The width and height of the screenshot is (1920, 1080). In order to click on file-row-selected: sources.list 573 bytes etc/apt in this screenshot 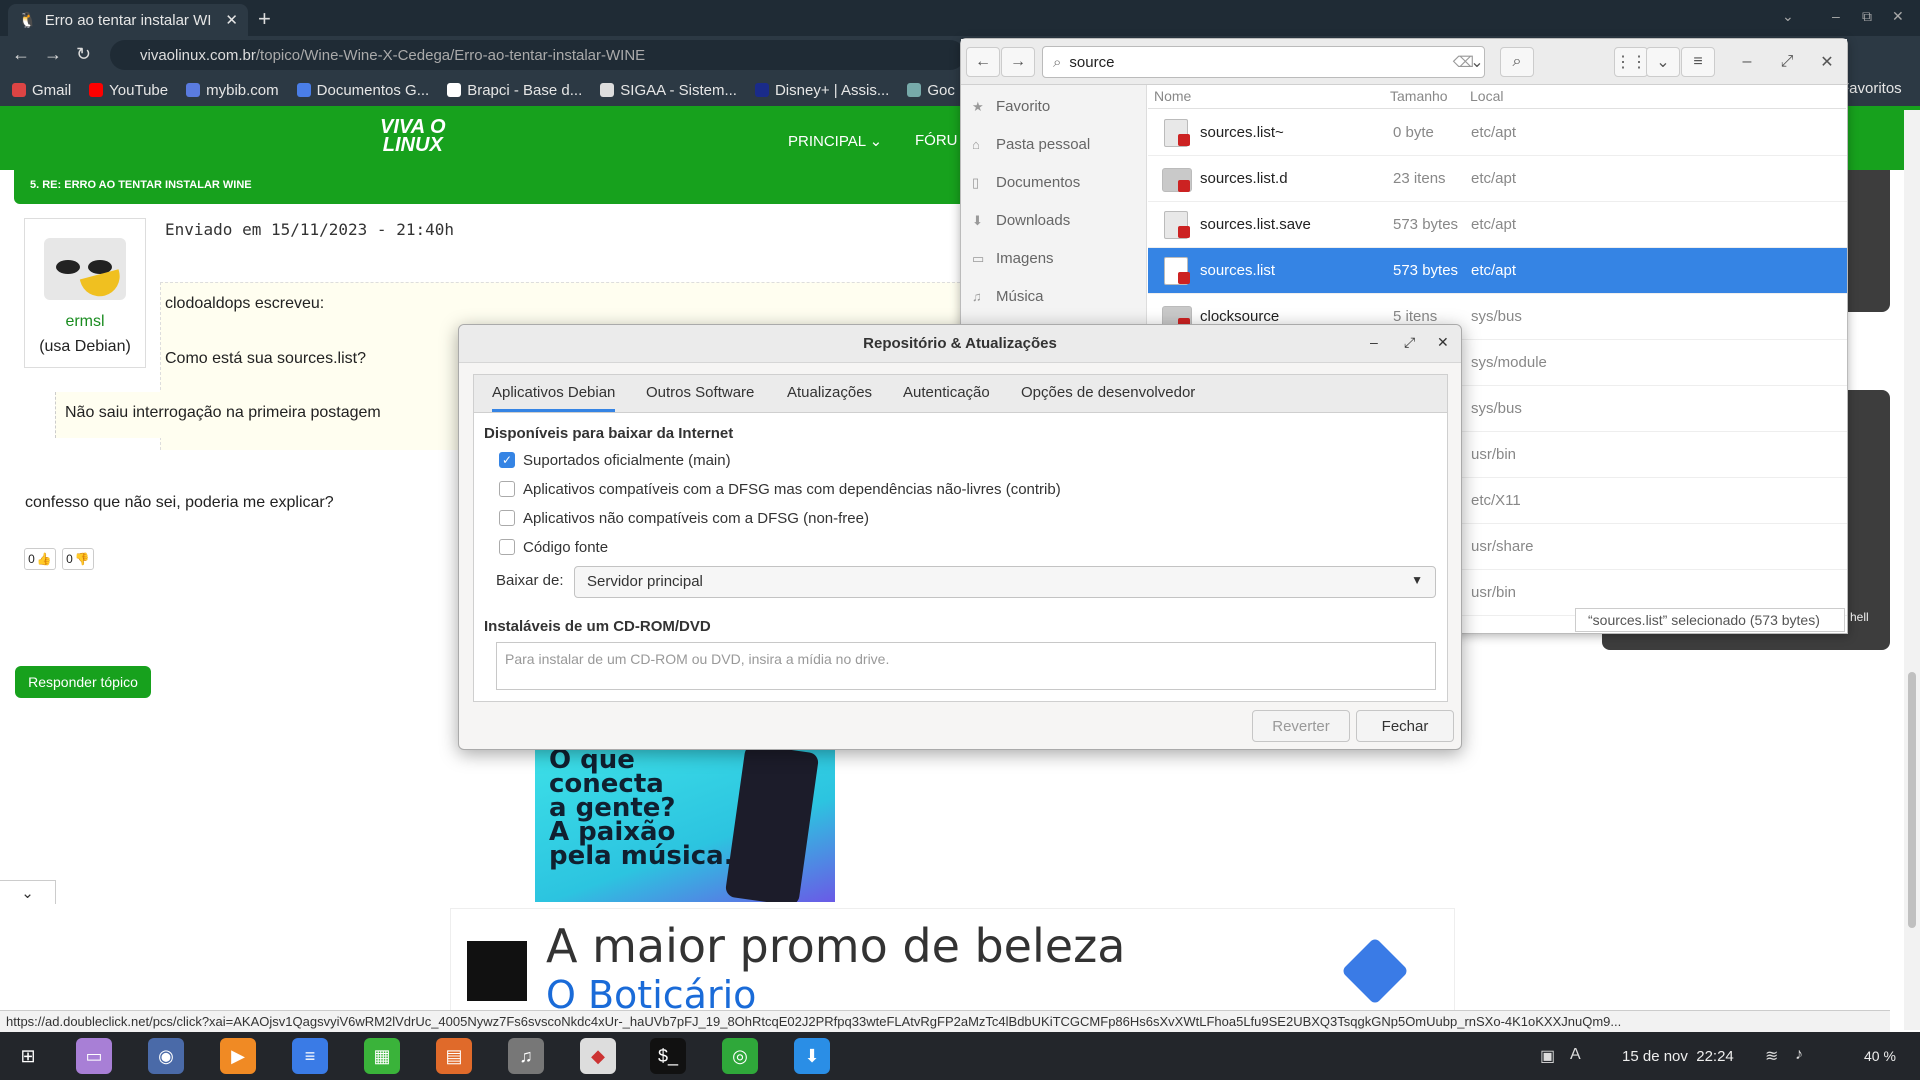, I will do `click(1497, 271)`.